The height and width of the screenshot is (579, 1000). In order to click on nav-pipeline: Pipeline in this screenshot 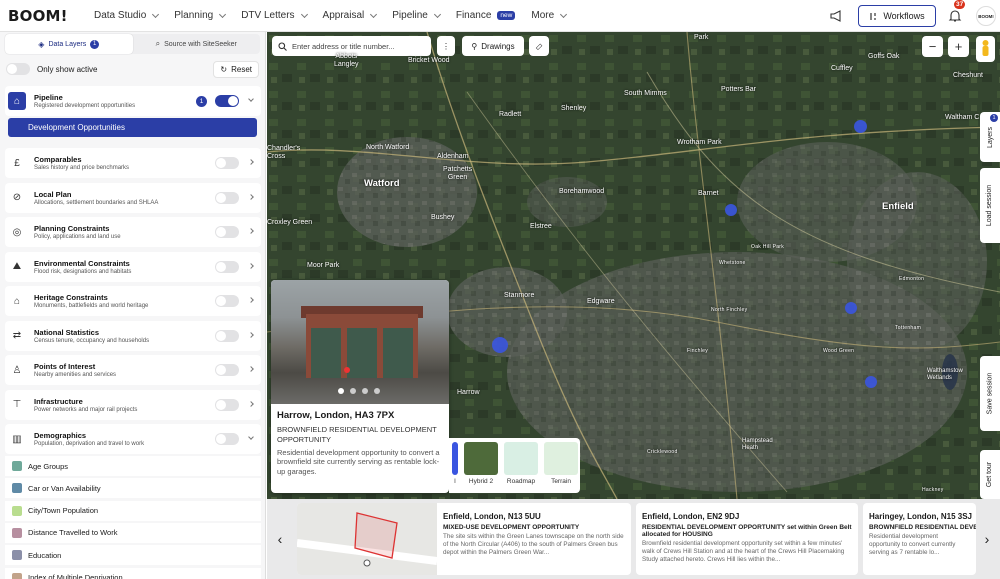, I will do `click(416, 15)`.